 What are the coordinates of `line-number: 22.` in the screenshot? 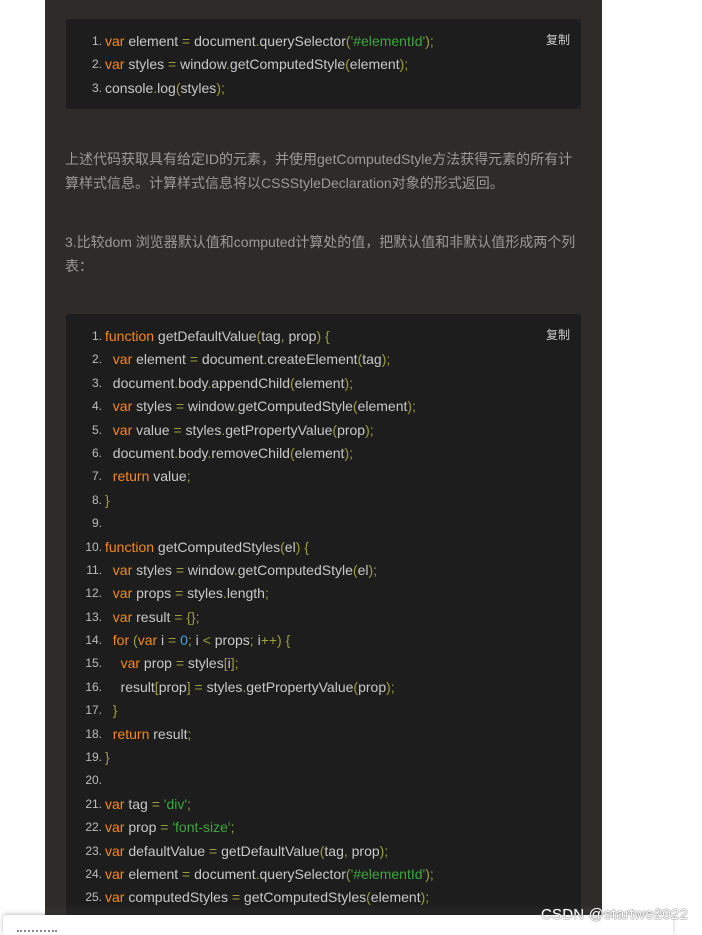 It's located at (93, 827).